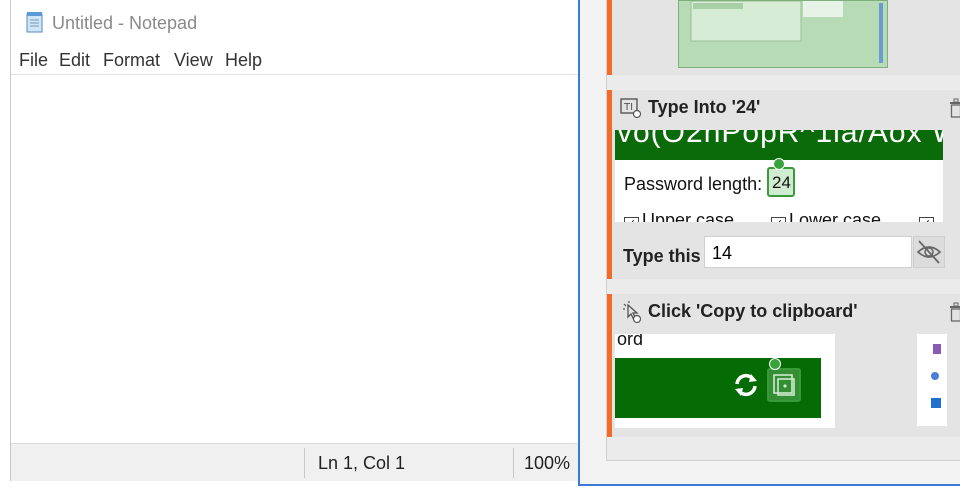 The height and width of the screenshot is (491, 960). What do you see at coordinates (632, 312) in the screenshot?
I see `click-icon` at bounding box center [632, 312].